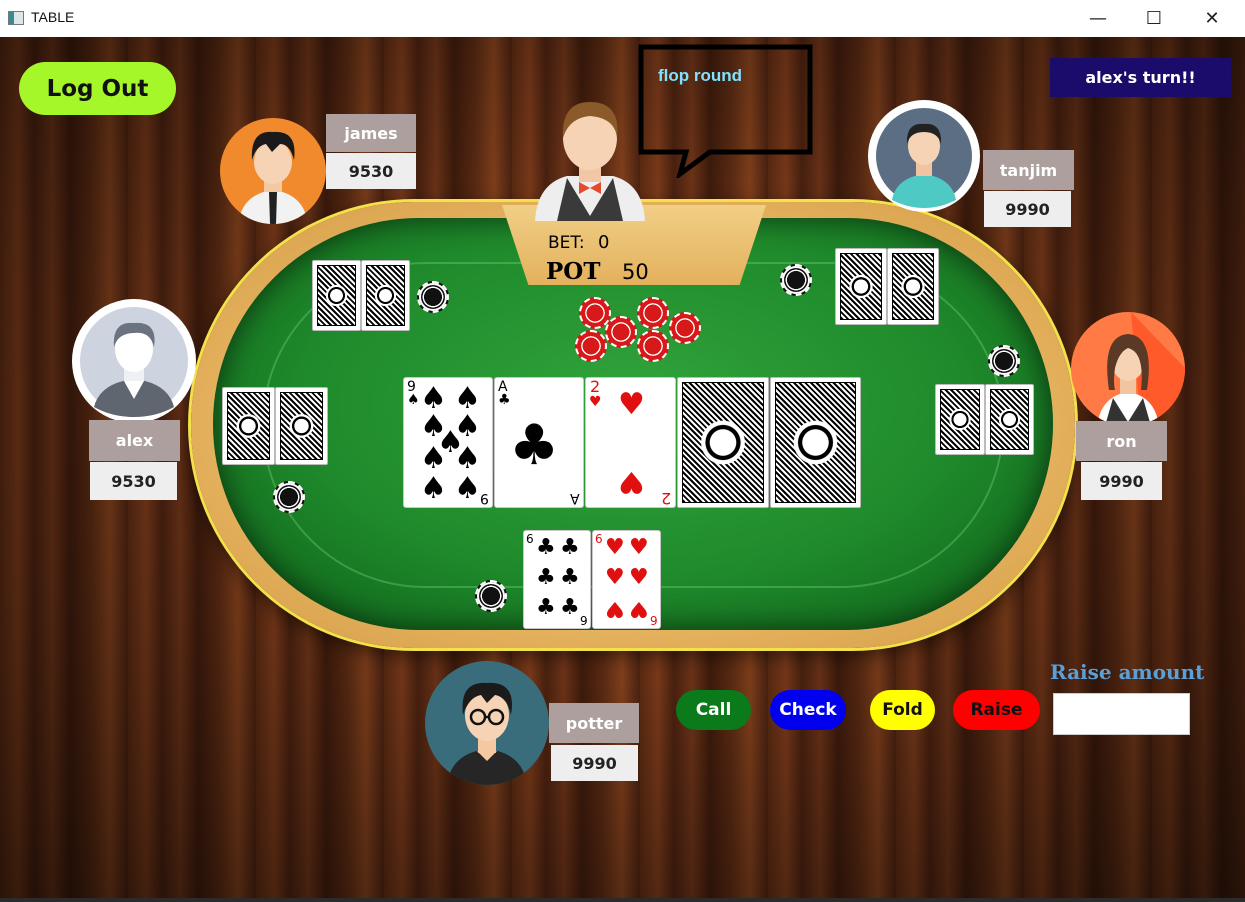  I want to click on player-james-avatar, so click(273, 171).